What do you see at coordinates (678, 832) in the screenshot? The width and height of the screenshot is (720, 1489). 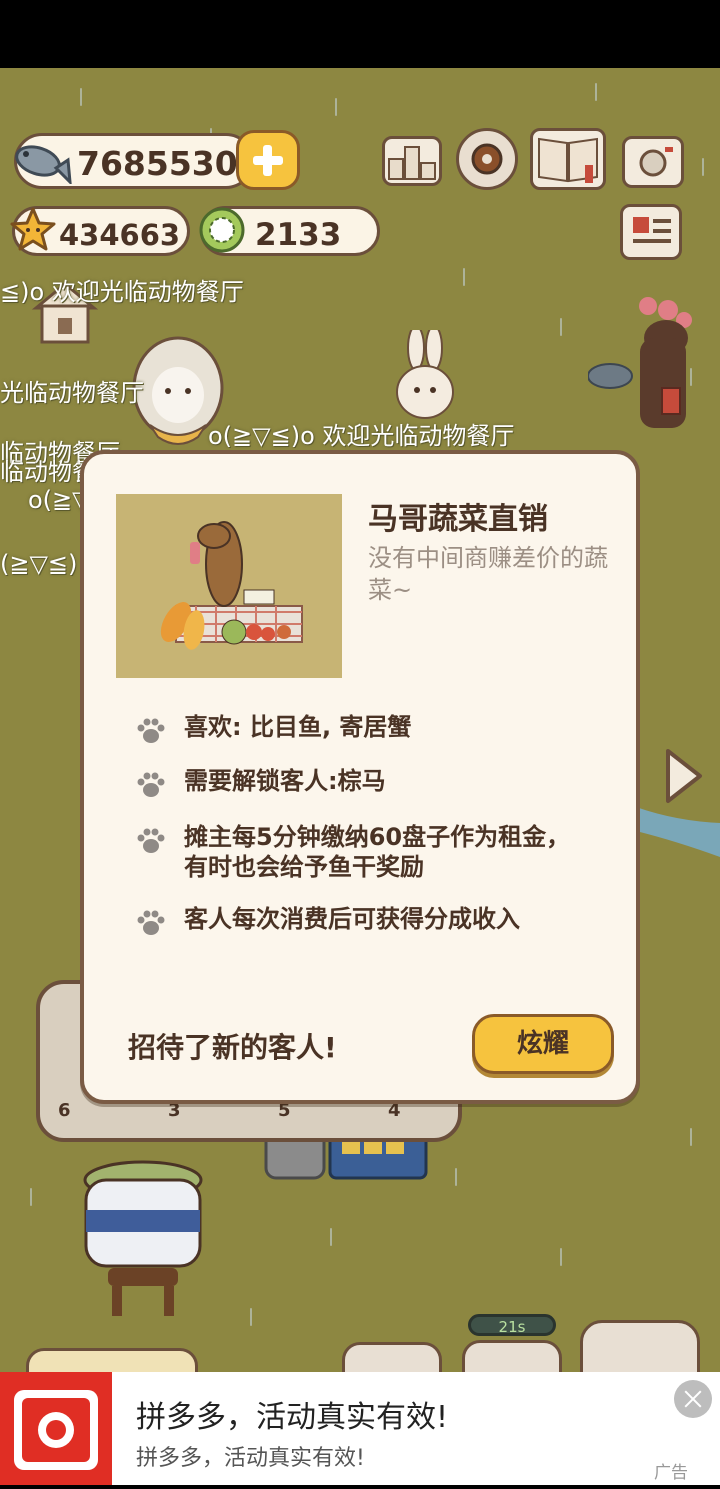 I see `river` at bounding box center [678, 832].